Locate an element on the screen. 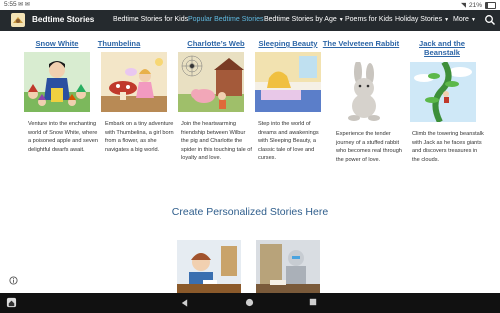 The height and width of the screenshot is (313, 500). nav-popular-bedtime-stories: Popular Bedtime Stories is located at coordinates (225, 19).